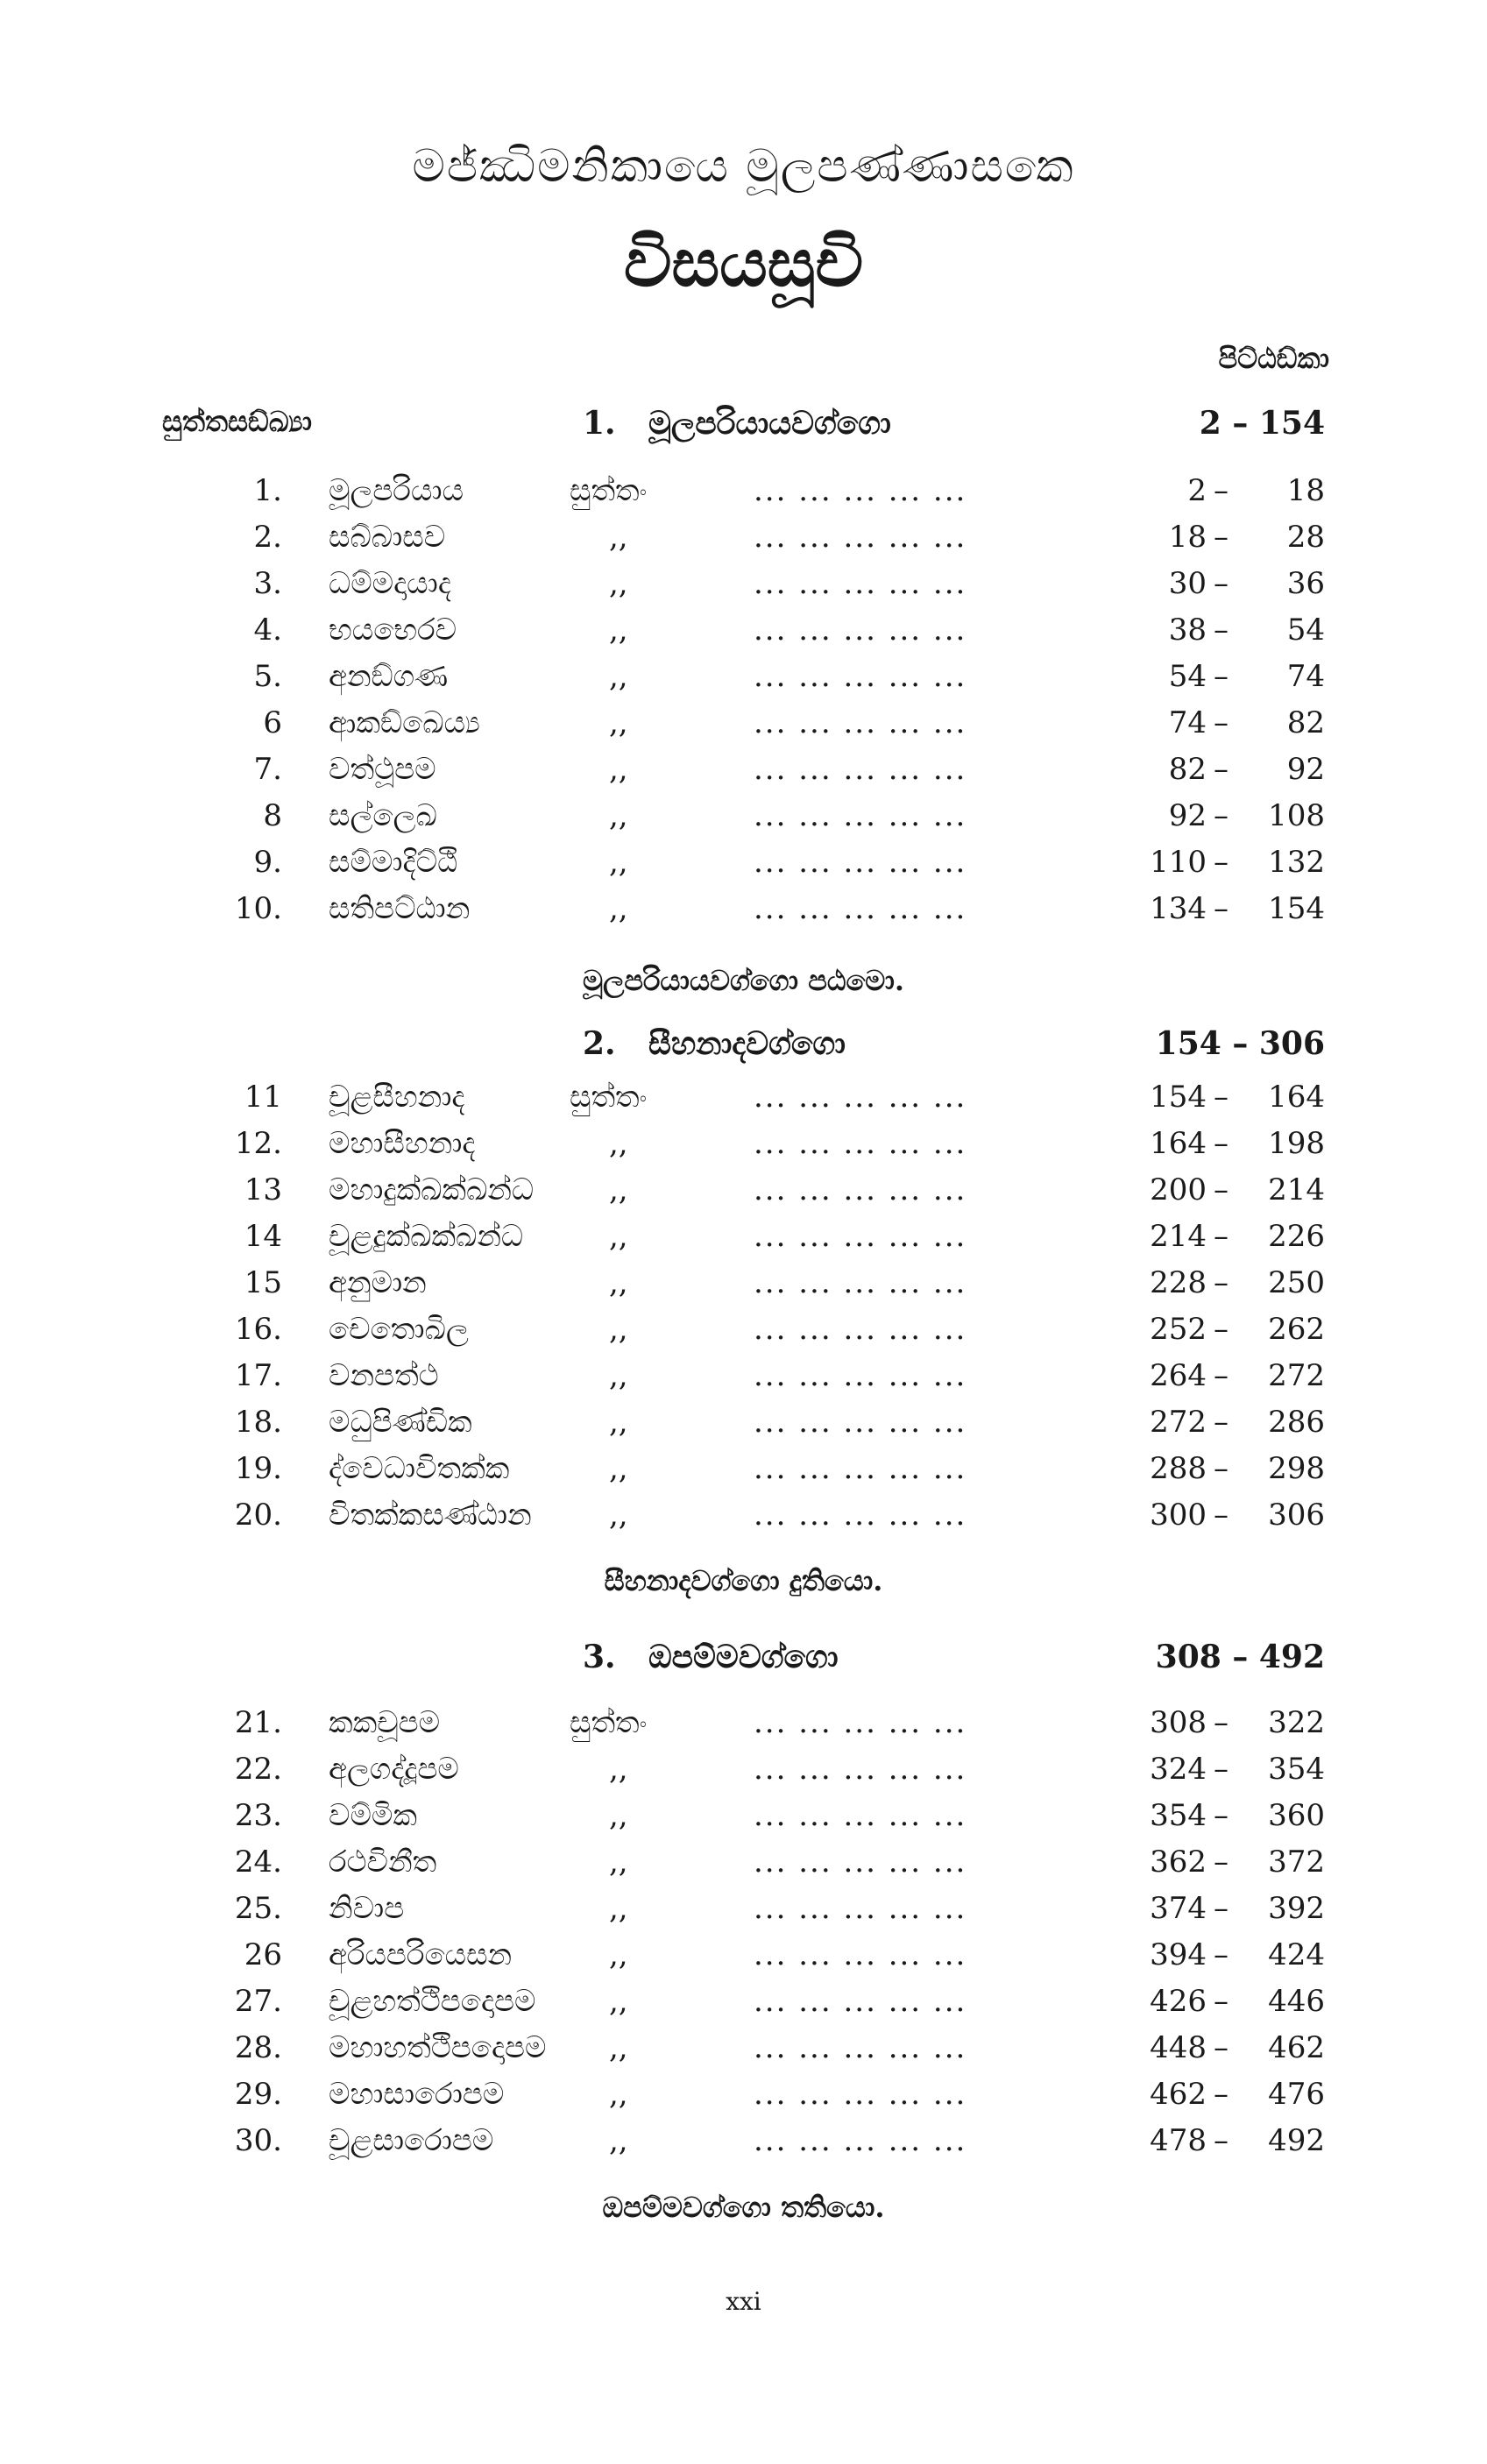  What do you see at coordinates (438, 2047) in the screenshot?
I see `sutta-name: මහාහත්ථිපදොපම` at bounding box center [438, 2047].